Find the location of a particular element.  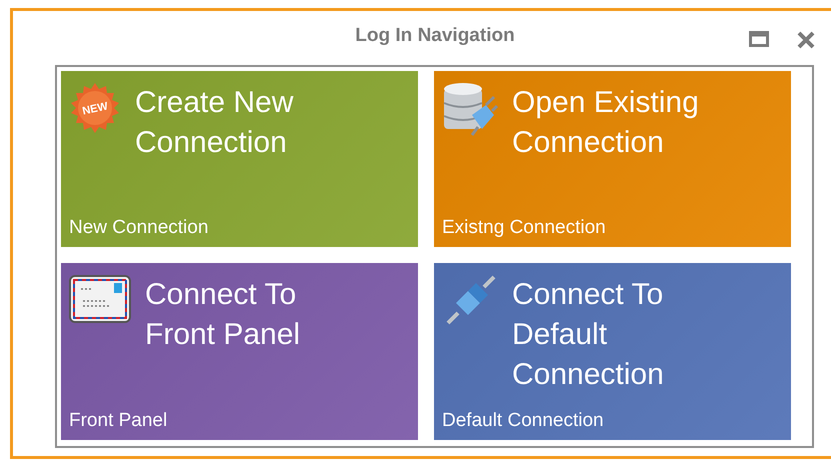

tile-title: Open Existing Connection is located at coordinates (606, 123).